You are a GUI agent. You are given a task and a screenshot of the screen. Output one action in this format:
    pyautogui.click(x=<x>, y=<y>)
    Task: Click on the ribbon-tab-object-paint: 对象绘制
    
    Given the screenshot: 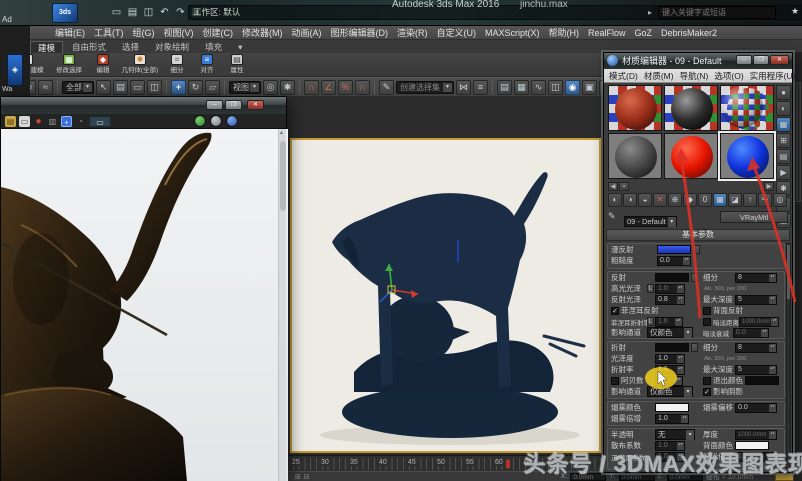 What is the action you would take?
    pyautogui.click(x=172, y=47)
    